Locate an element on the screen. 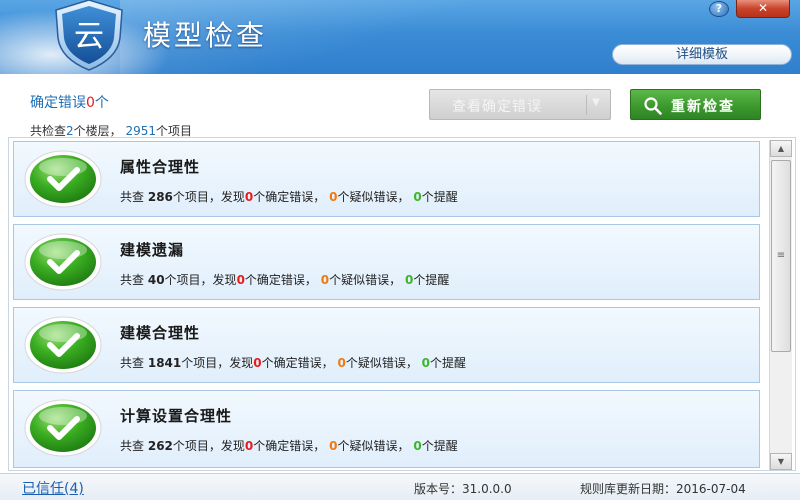 This screenshot has height=500, width=800. recheck-label: 重新检查 is located at coordinates (703, 107).